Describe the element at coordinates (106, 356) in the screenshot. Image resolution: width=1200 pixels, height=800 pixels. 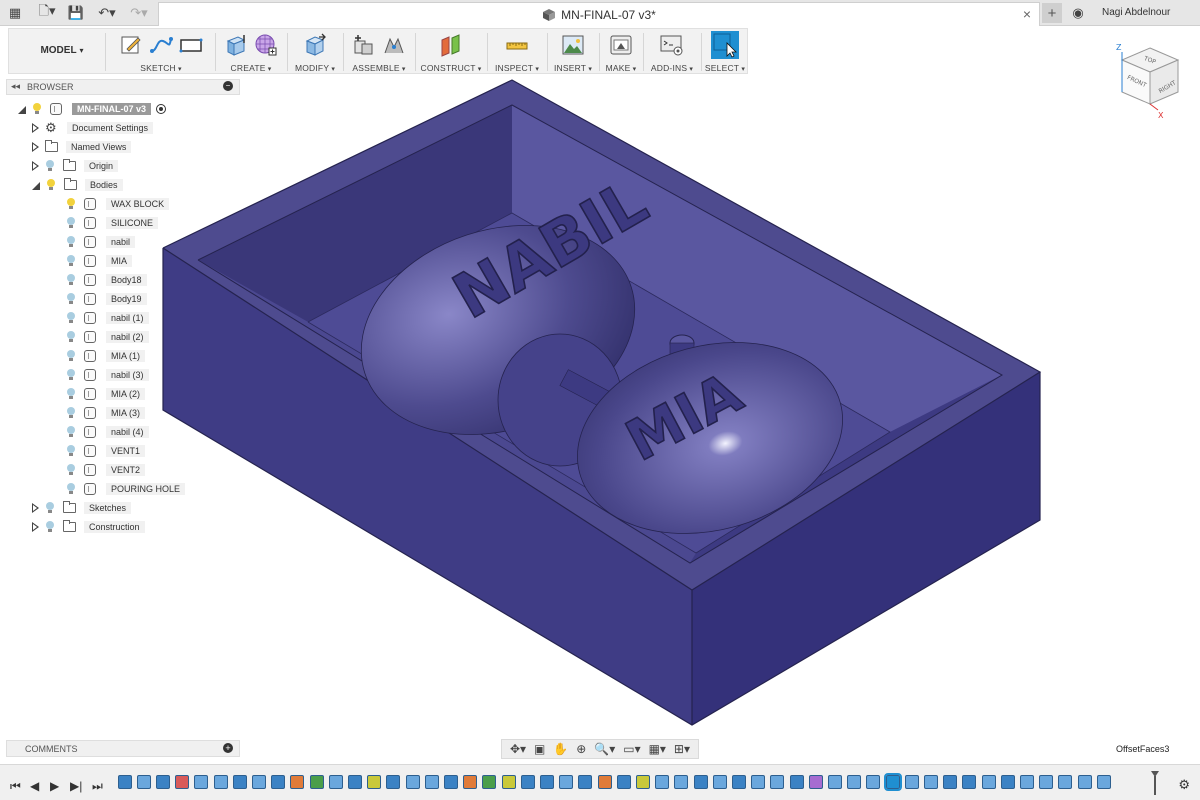
I see `body-row: MIA (1)` at that location.